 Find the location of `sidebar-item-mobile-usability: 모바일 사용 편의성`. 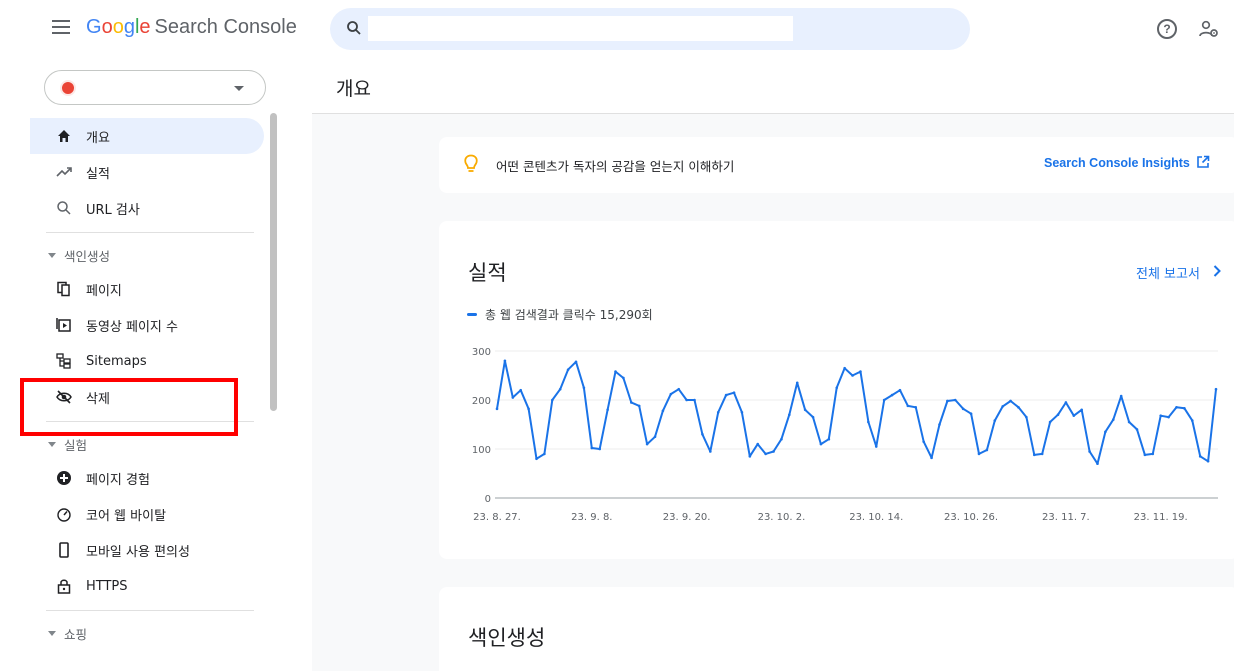

sidebar-item-mobile-usability: 모바일 사용 편의성 is located at coordinates (150, 550).